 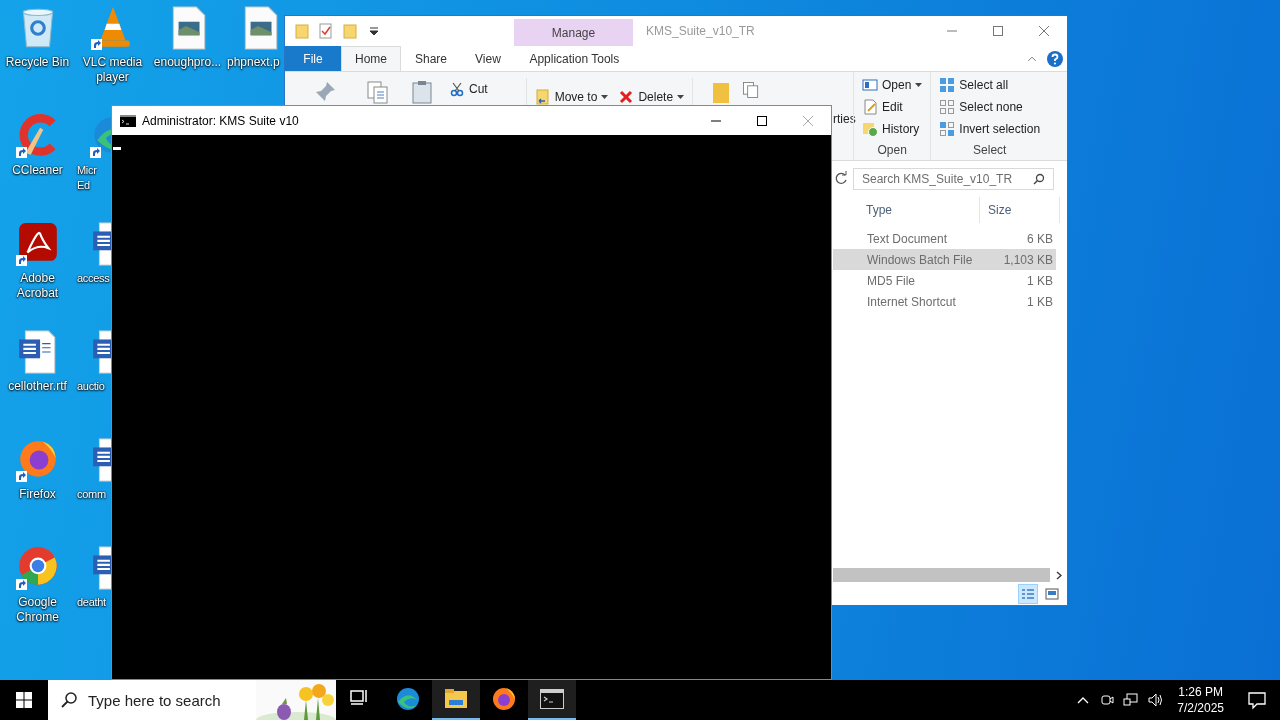 What do you see at coordinates (571, 97) in the screenshot?
I see `ribbon-button: Move to` at bounding box center [571, 97].